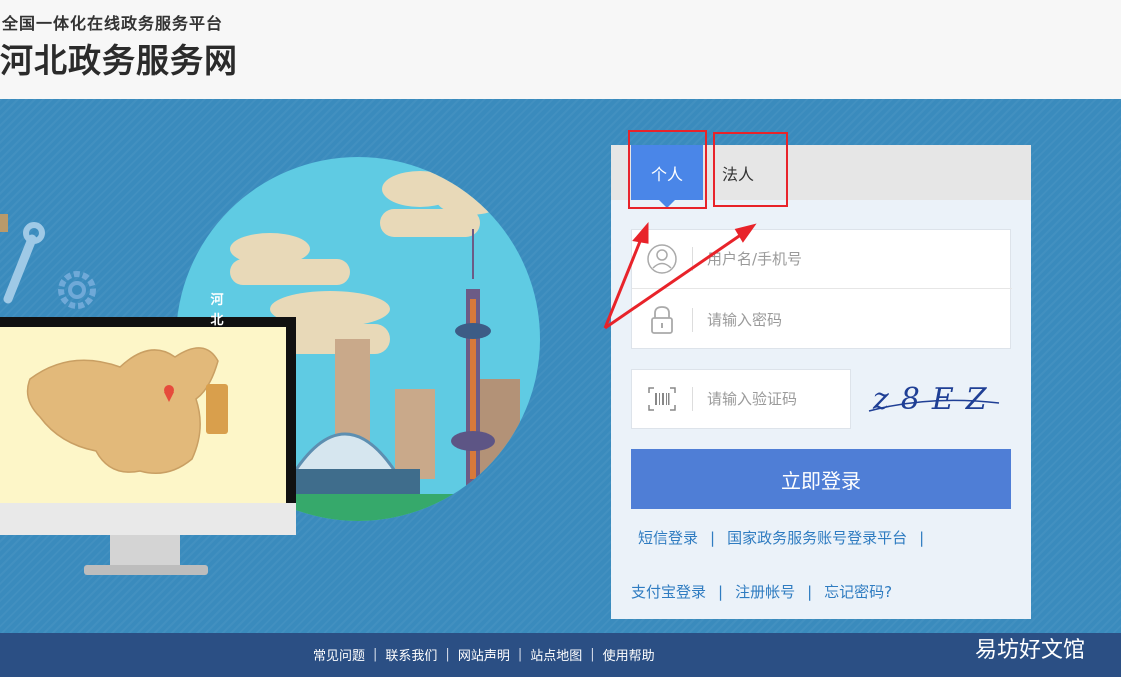 The image size is (1121, 677). Describe the element at coordinates (339, 654) in the screenshot. I see `footer-link-faq: 常见问题` at that location.